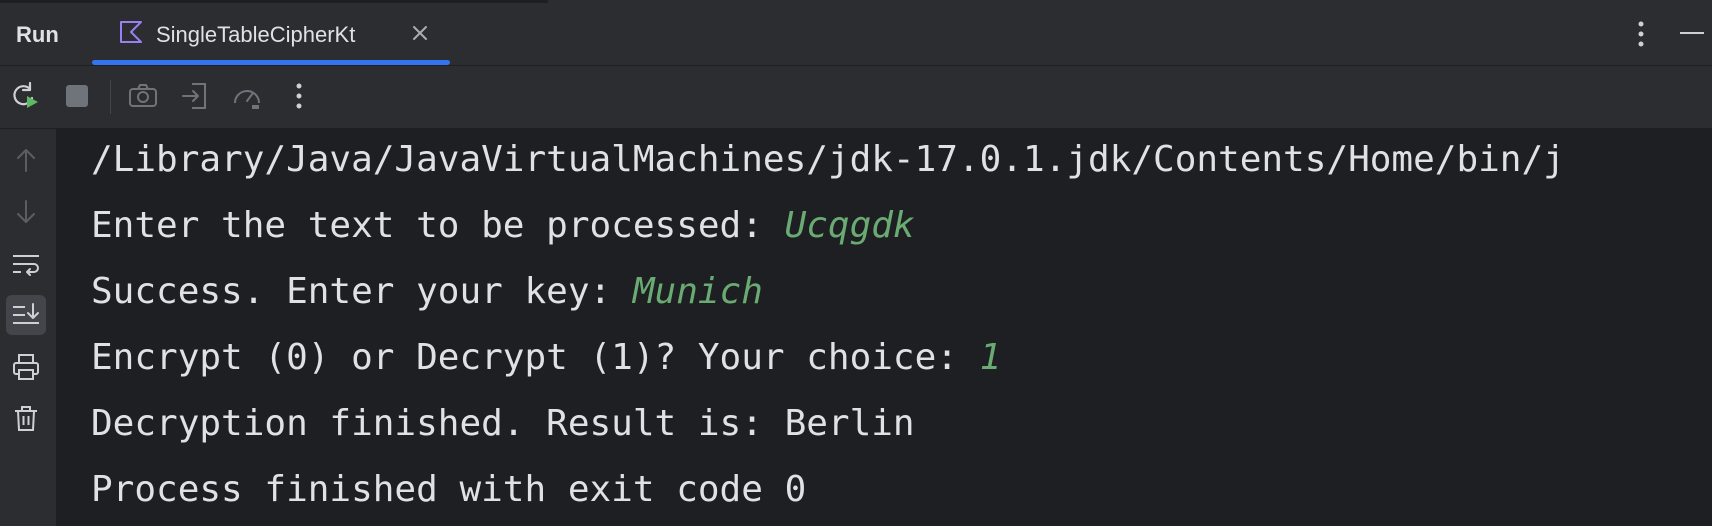  I want to click on more-icon, so click(299, 96).